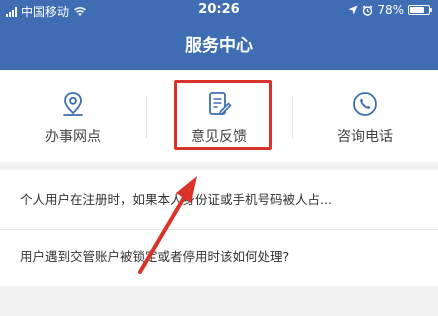  What do you see at coordinates (73, 137) in the screenshot?
I see `quick-action-label: 办事网点` at bounding box center [73, 137].